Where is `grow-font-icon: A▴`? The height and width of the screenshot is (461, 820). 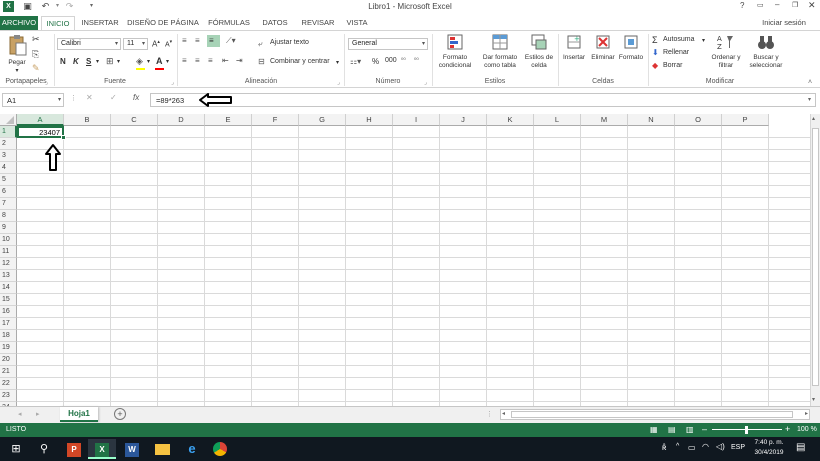 grow-font-icon: A▴ is located at coordinates (156, 44).